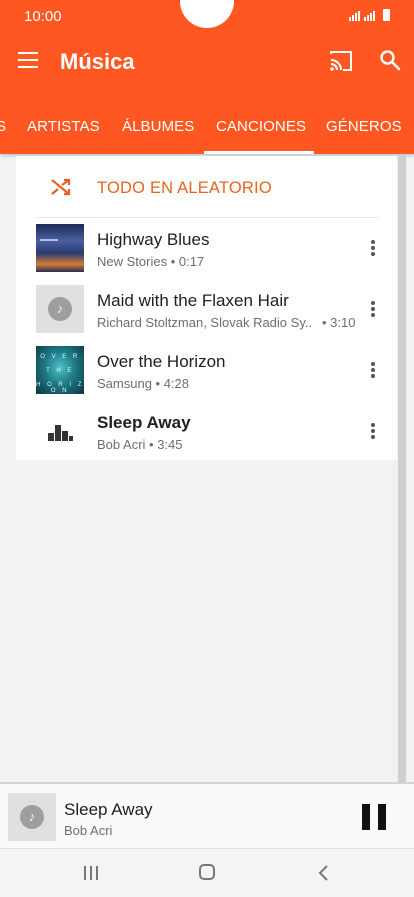  Describe the element at coordinates (386, 15) in the screenshot. I see `battery-icon` at that location.